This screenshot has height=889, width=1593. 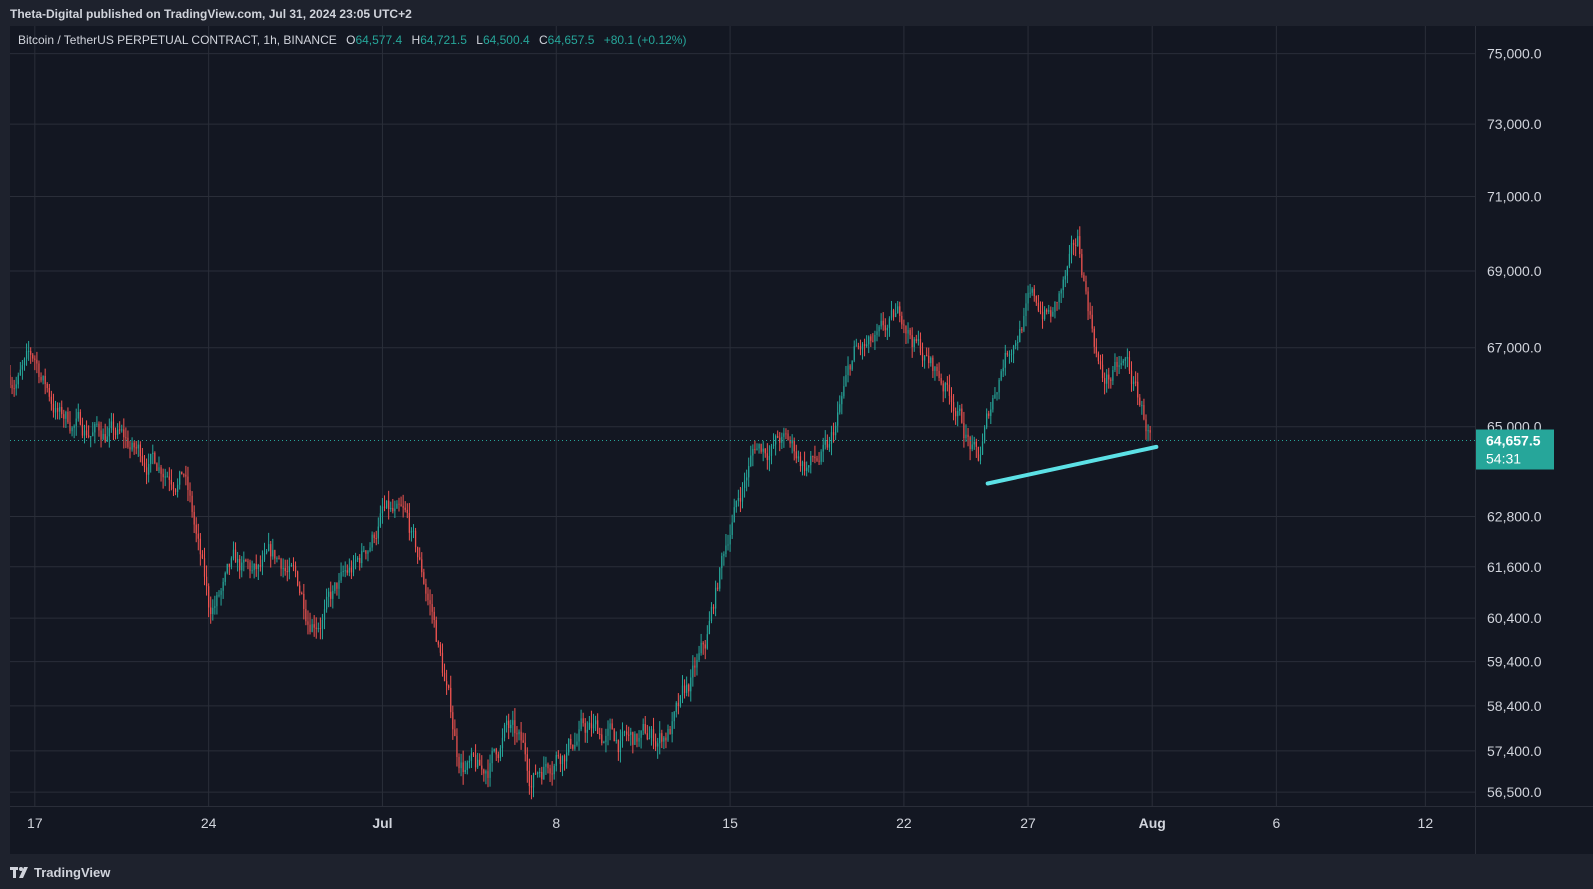 What do you see at coordinates (1534, 416) in the screenshot?
I see `price-axis-background` at bounding box center [1534, 416].